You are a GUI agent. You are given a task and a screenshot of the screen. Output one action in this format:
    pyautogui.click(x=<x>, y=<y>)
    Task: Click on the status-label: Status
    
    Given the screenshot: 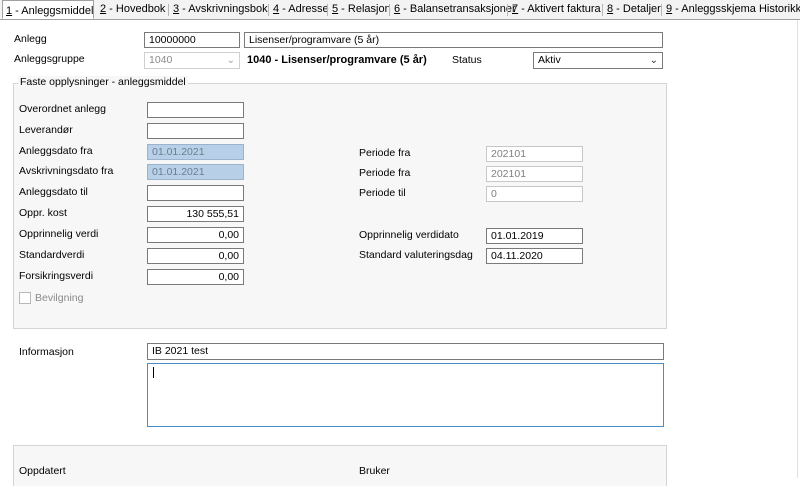 What is the action you would take?
    pyautogui.click(x=467, y=60)
    